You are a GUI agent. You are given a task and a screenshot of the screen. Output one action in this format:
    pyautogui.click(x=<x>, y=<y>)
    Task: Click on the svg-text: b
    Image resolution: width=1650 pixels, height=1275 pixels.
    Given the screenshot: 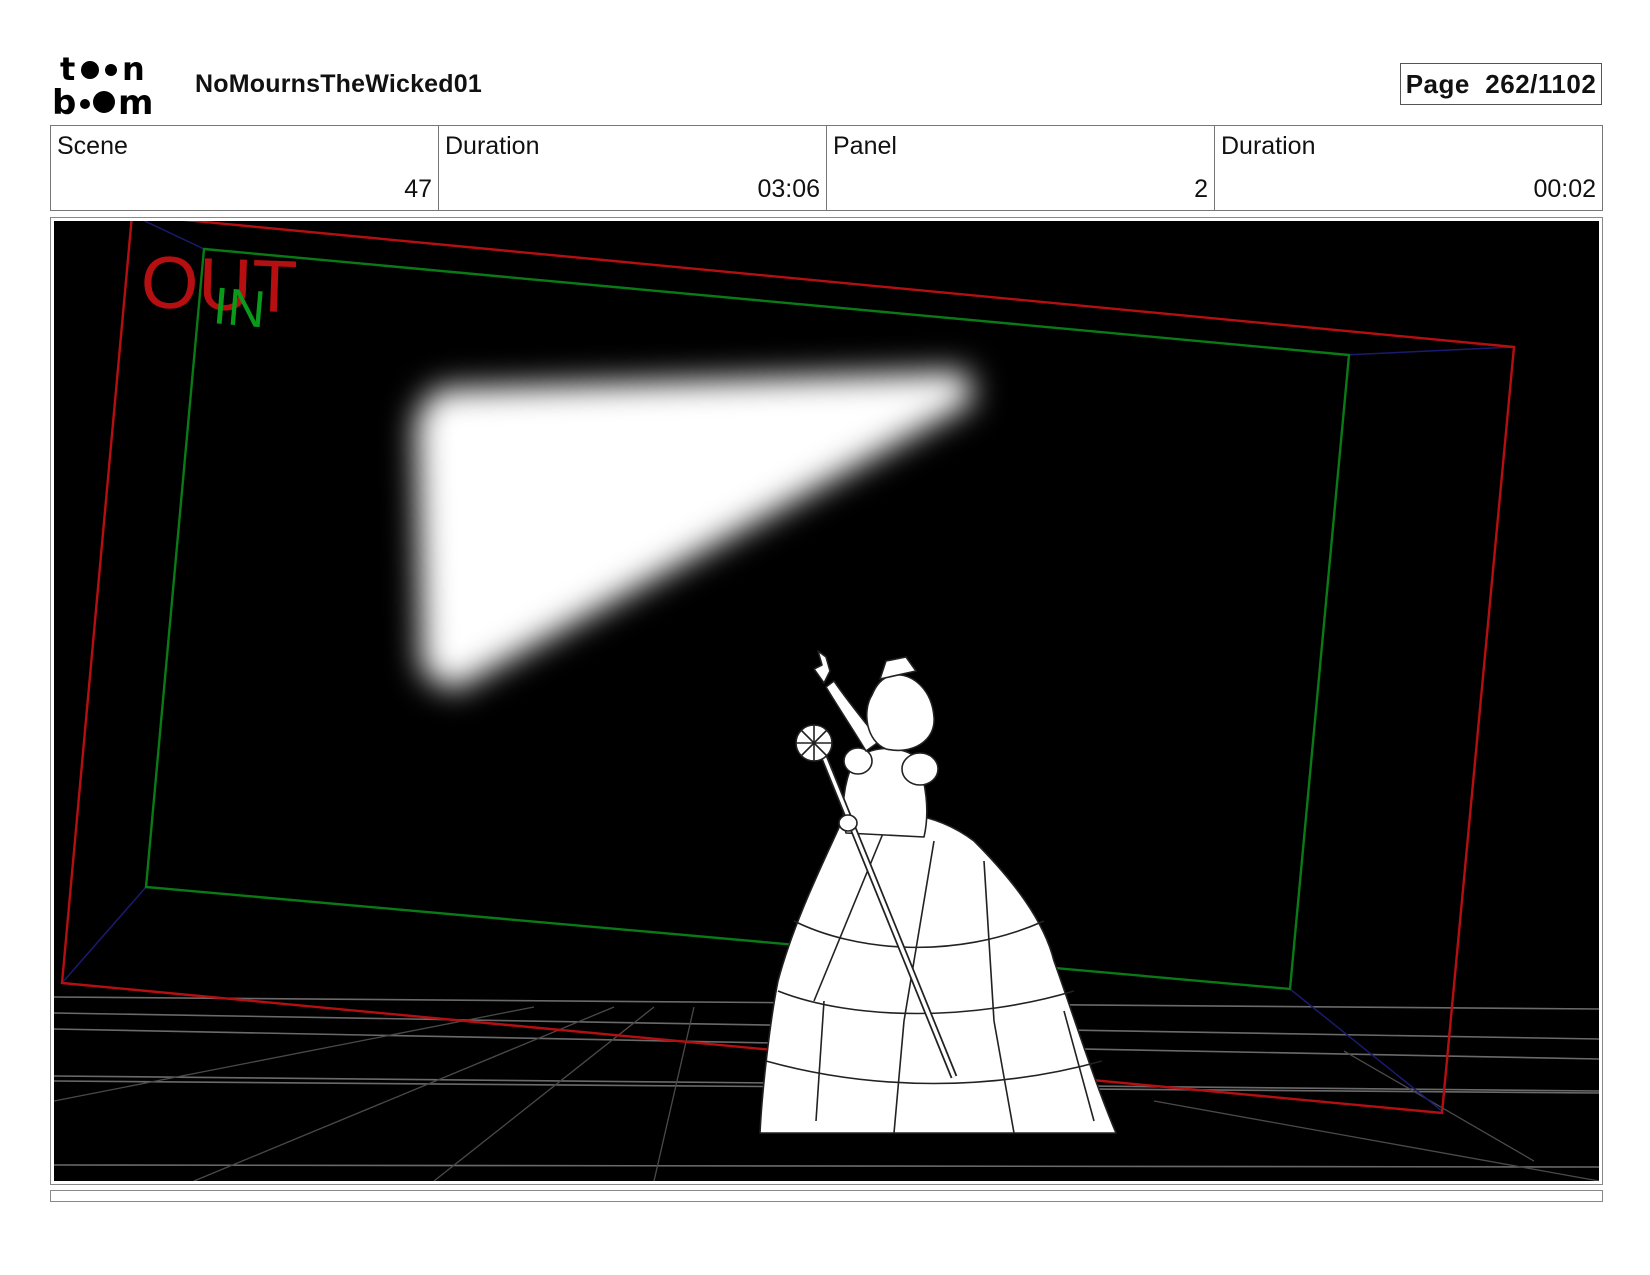 What is the action you would take?
    pyautogui.click(x=64, y=100)
    